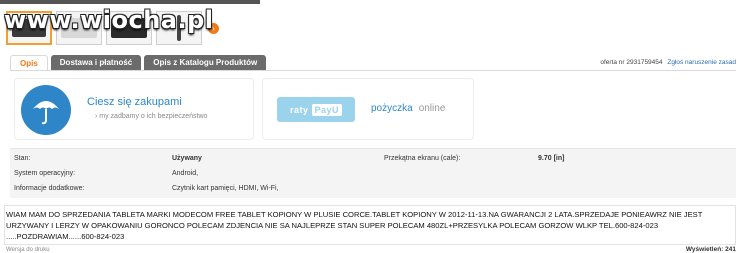 Image resolution: width=750 pixels, height=253 pixels. What do you see at coordinates (130, 2) in the screenshot?
I see `top-image-strip` at bounding box center [130, 2].